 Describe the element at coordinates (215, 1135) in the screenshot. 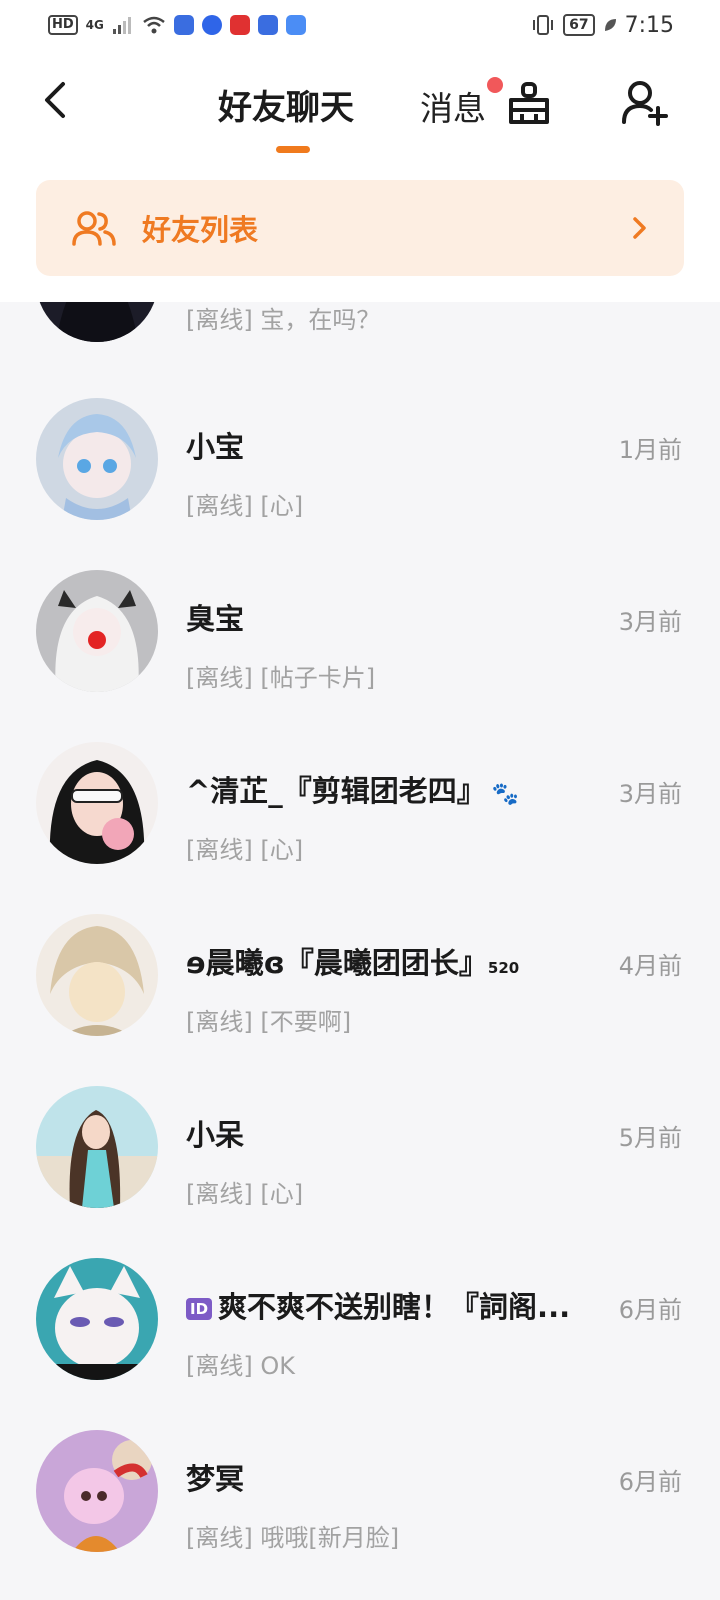

I see `contact-name: 小呆` at that location.